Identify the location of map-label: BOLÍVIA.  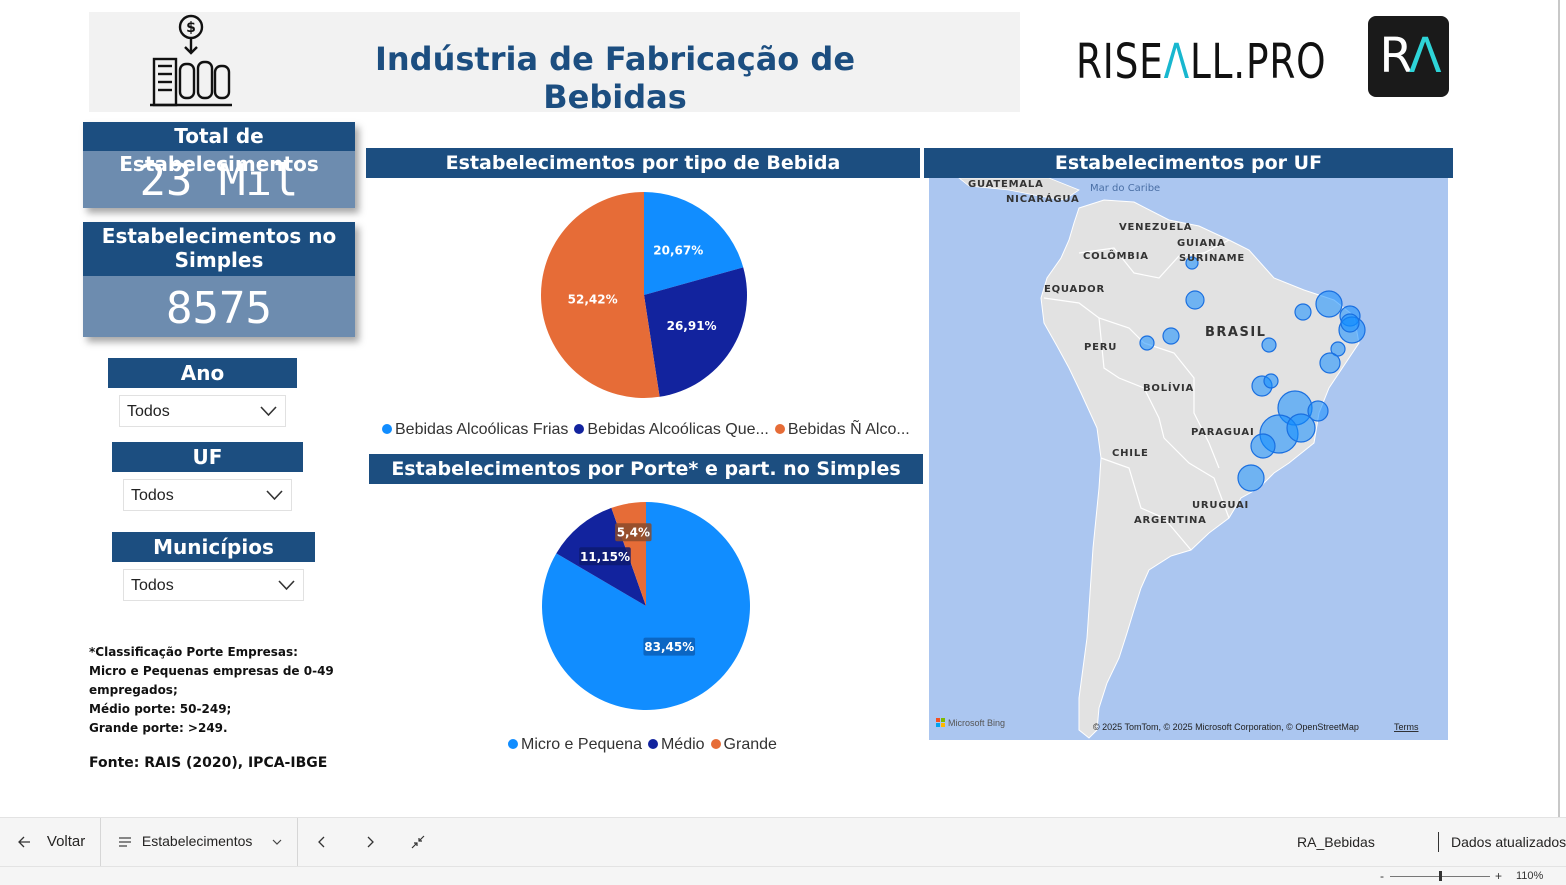
(1168, 387).